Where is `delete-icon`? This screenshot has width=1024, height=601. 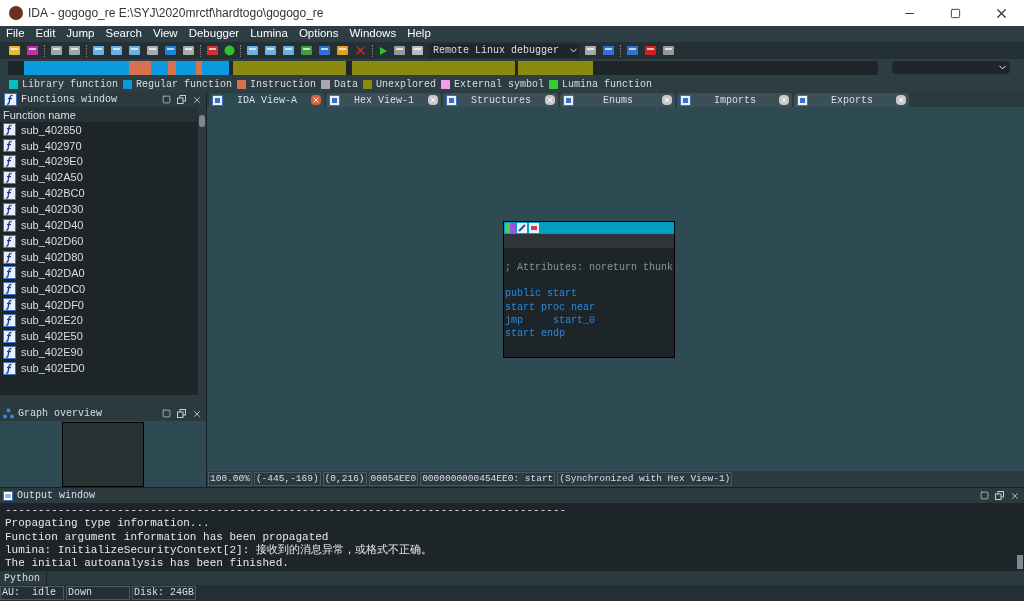 delete-icon is located at coordinates (360, 50).